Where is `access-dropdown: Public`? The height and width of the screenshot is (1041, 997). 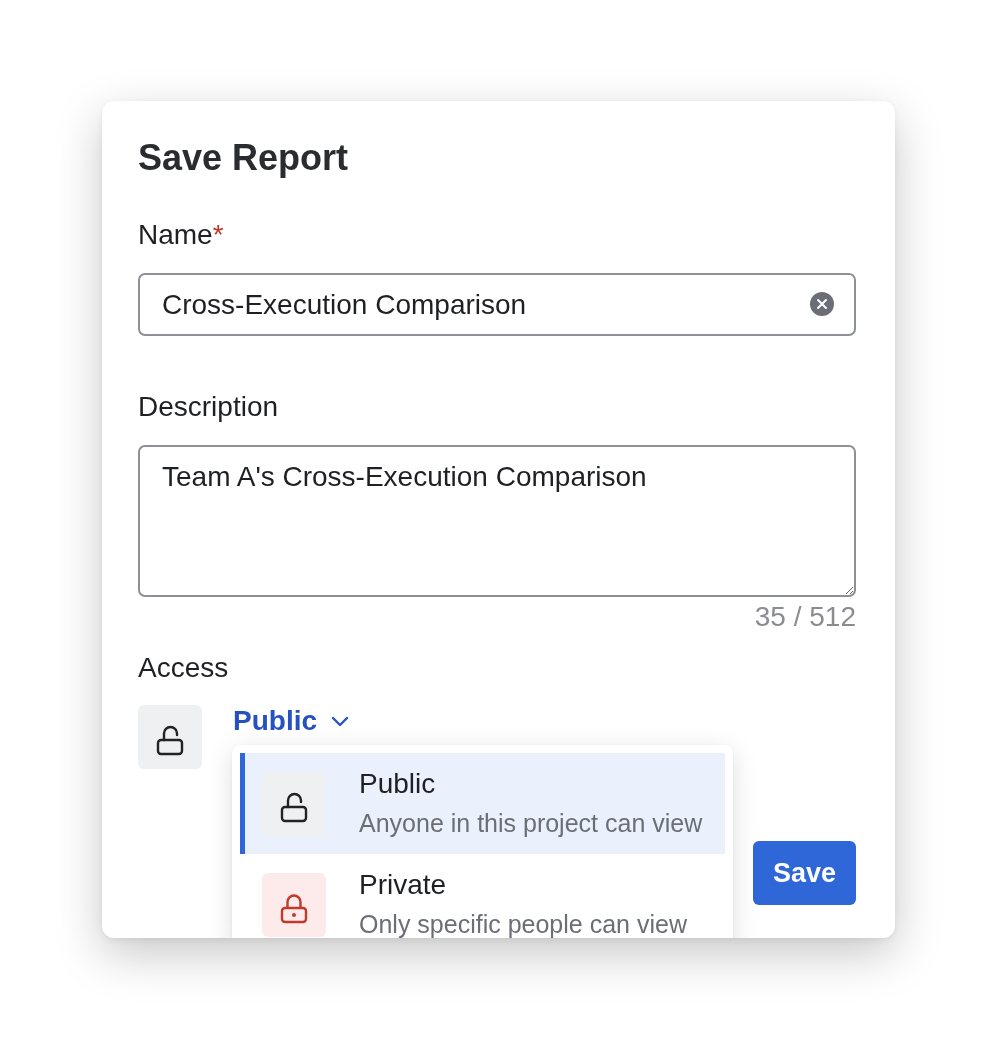
access-dropdown: Public is located at coordinates (291, 721).